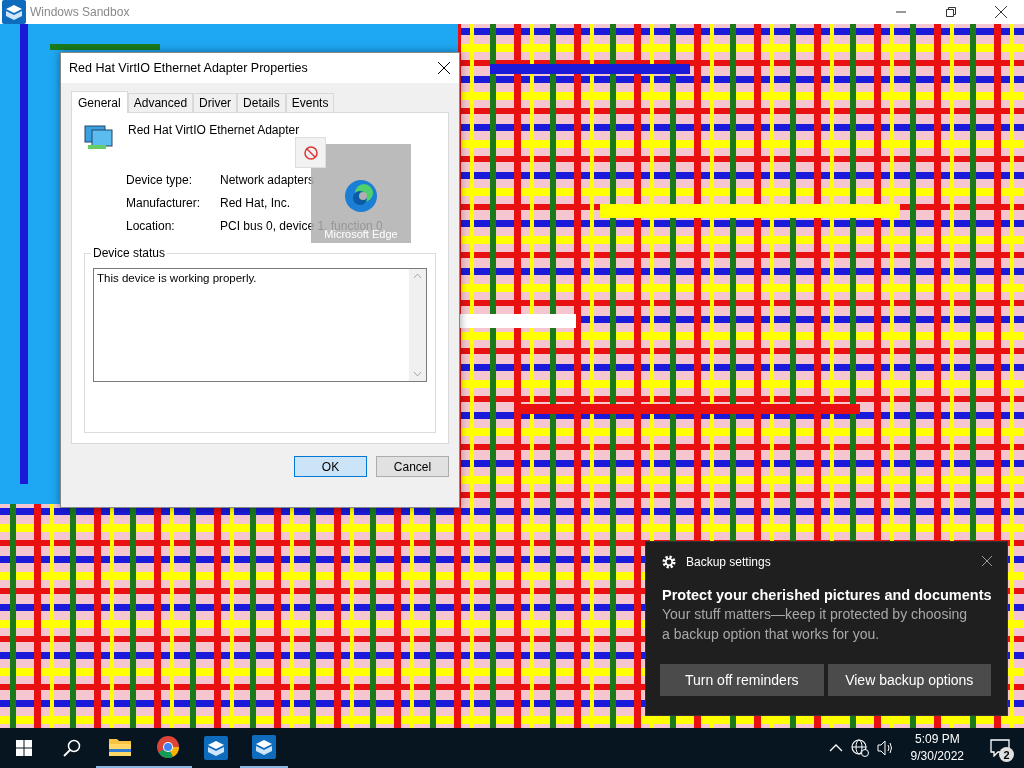 The height and width of the screenshot is (768, 1024). I want to click on notification-title: Protect your cherished pictures and documents, so click(826, 595).